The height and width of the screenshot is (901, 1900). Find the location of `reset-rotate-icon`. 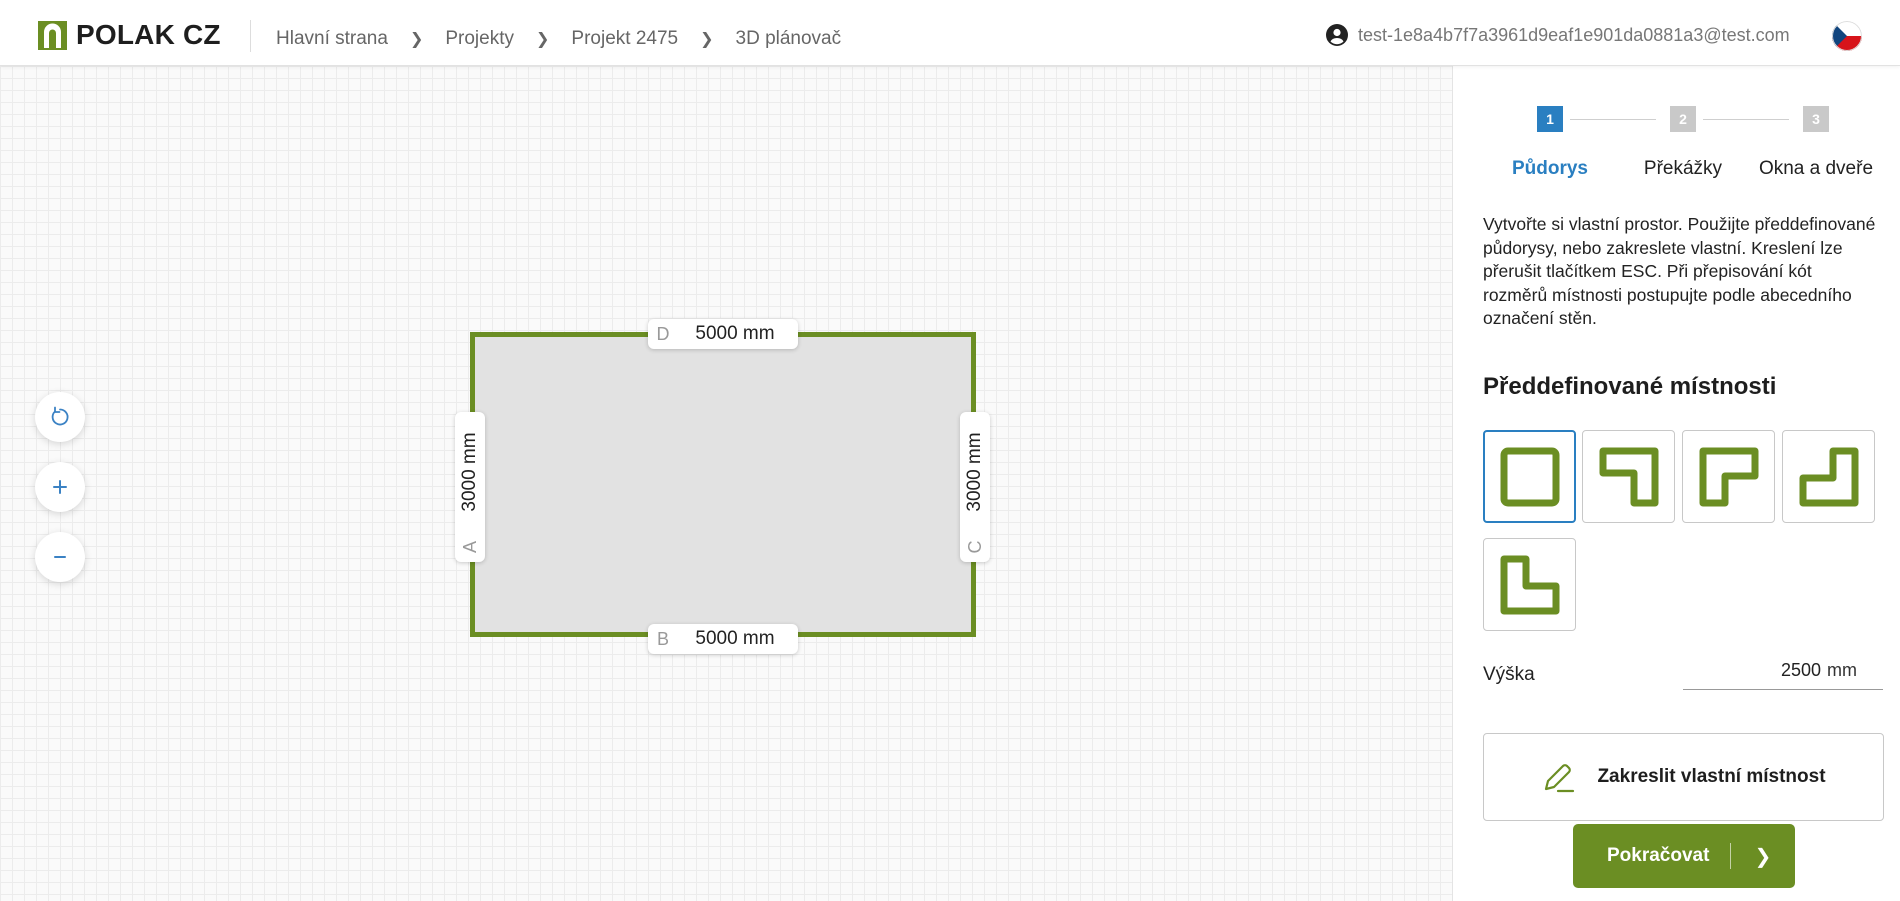

reset-rotate-icon is located at coordinates (60, 416).